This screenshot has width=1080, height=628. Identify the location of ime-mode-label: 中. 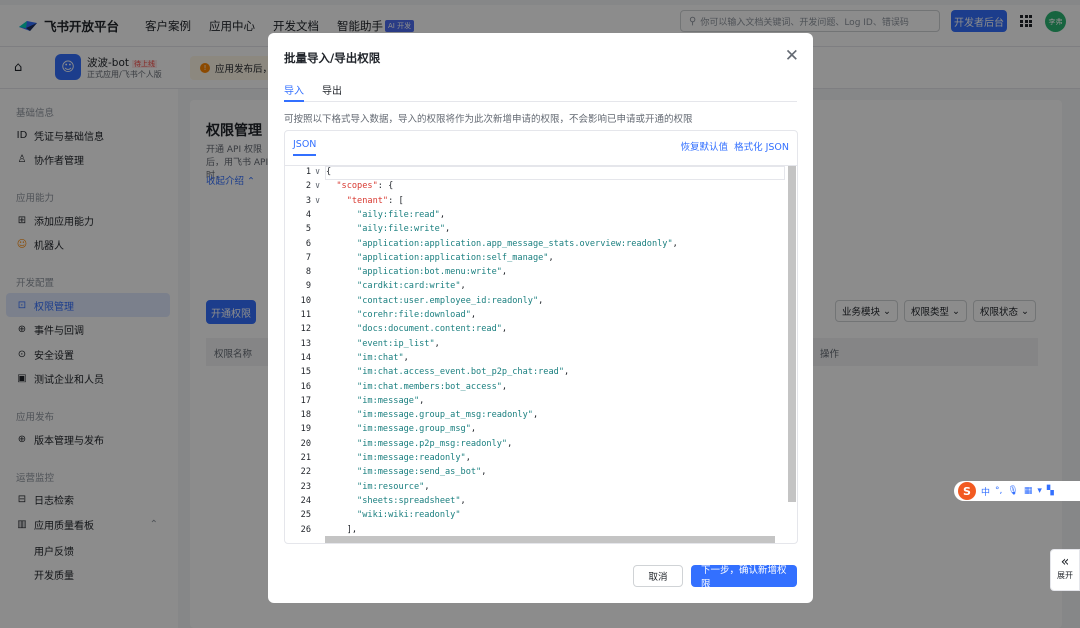
(986, 492).